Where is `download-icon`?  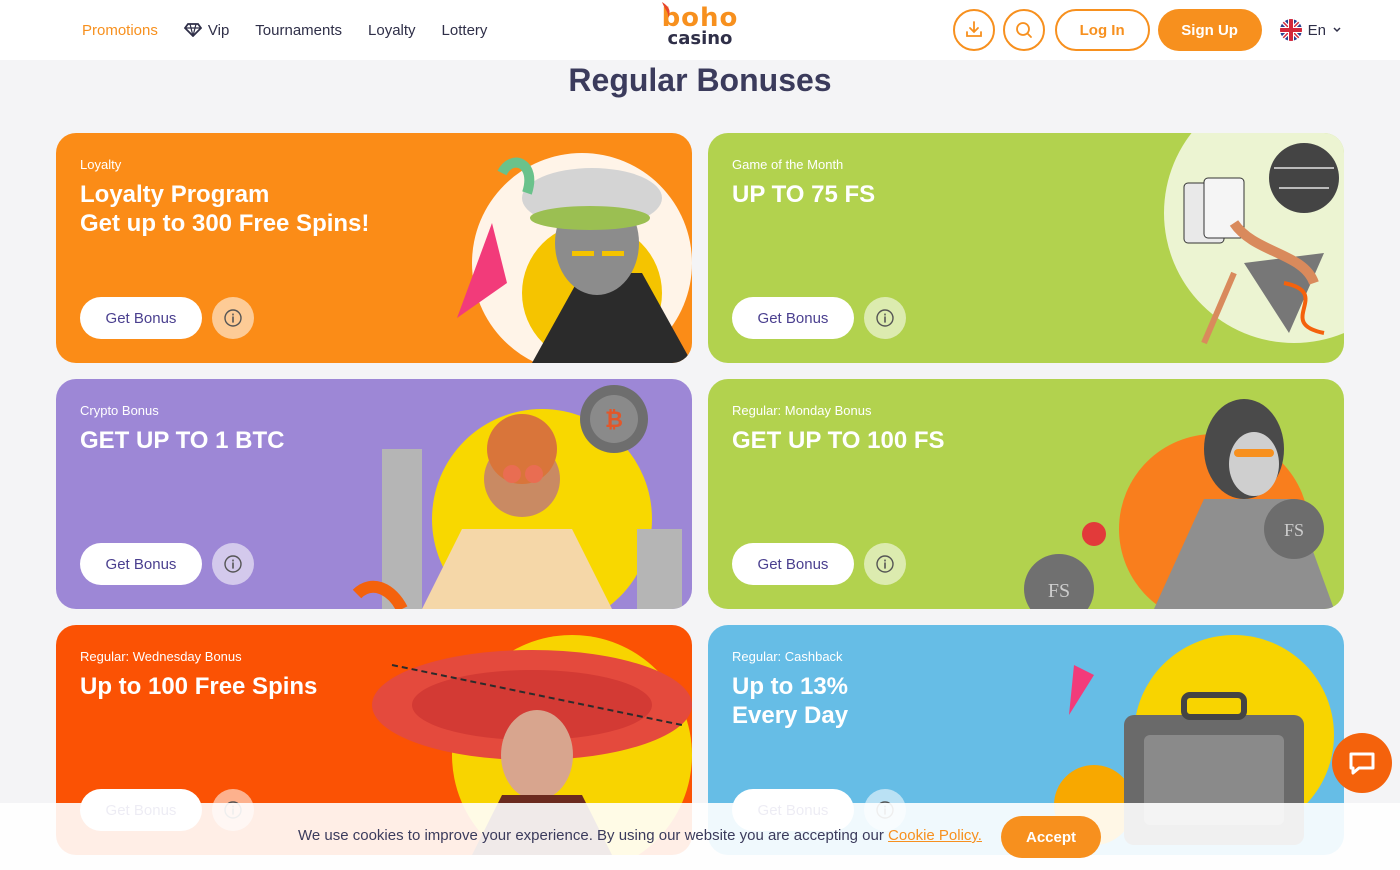
download-icon is located at coordinates (973, 29).